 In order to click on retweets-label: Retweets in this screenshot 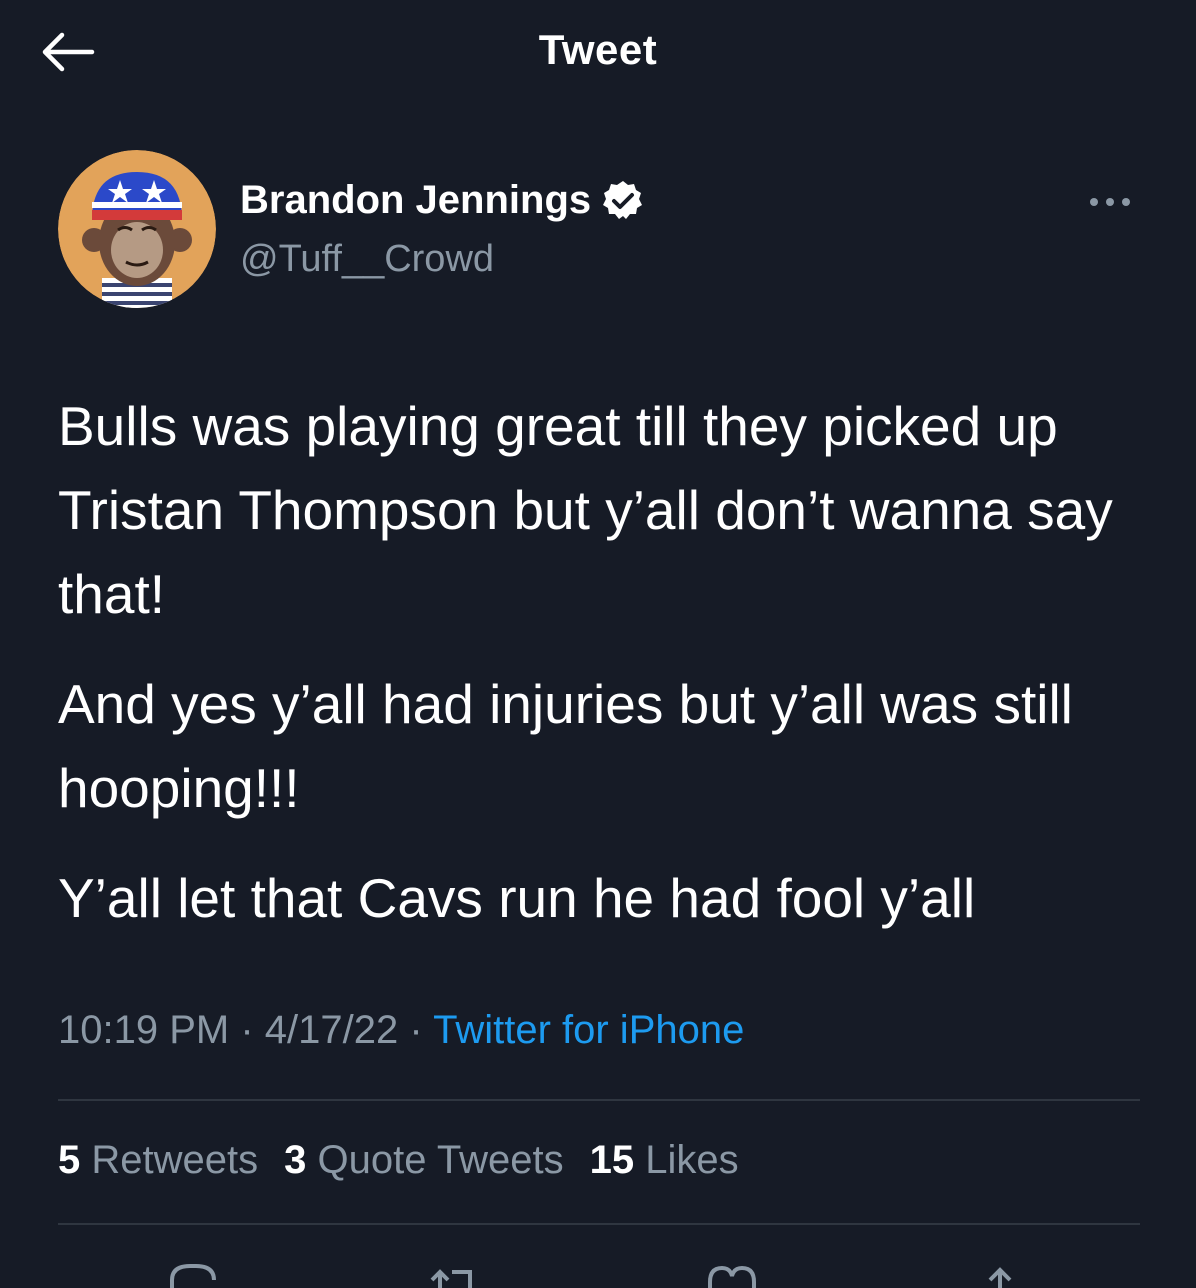, I will do `click(175, 1160)`.